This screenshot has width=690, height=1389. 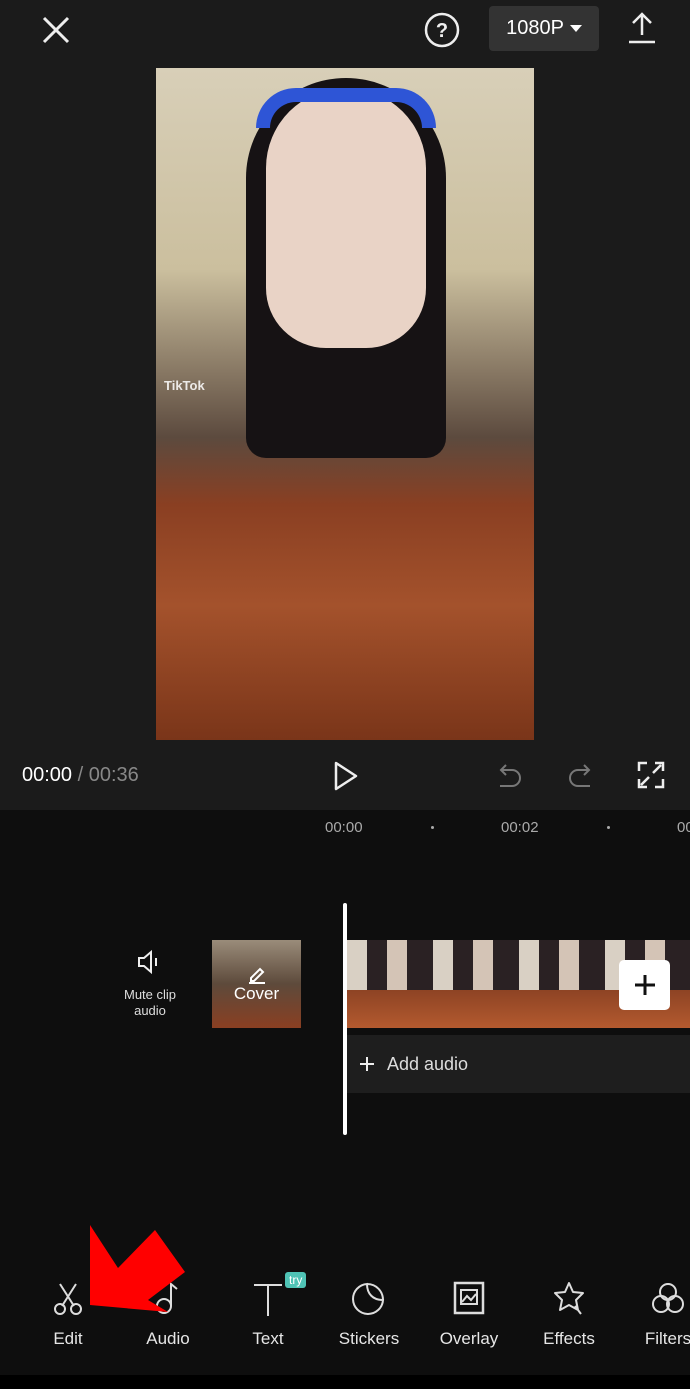 What do you see at coordinates (184, 385) in the screenshot?
I see `tiktok-watermark: TikTok` at bounding box center [184, 385].